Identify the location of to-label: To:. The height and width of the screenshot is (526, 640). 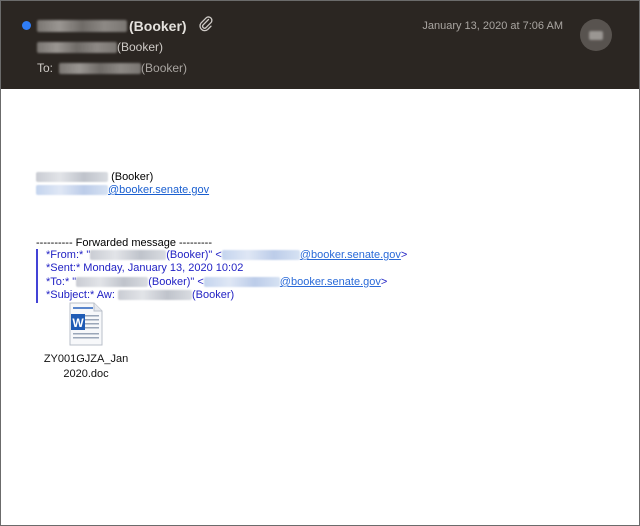
(45, 68).